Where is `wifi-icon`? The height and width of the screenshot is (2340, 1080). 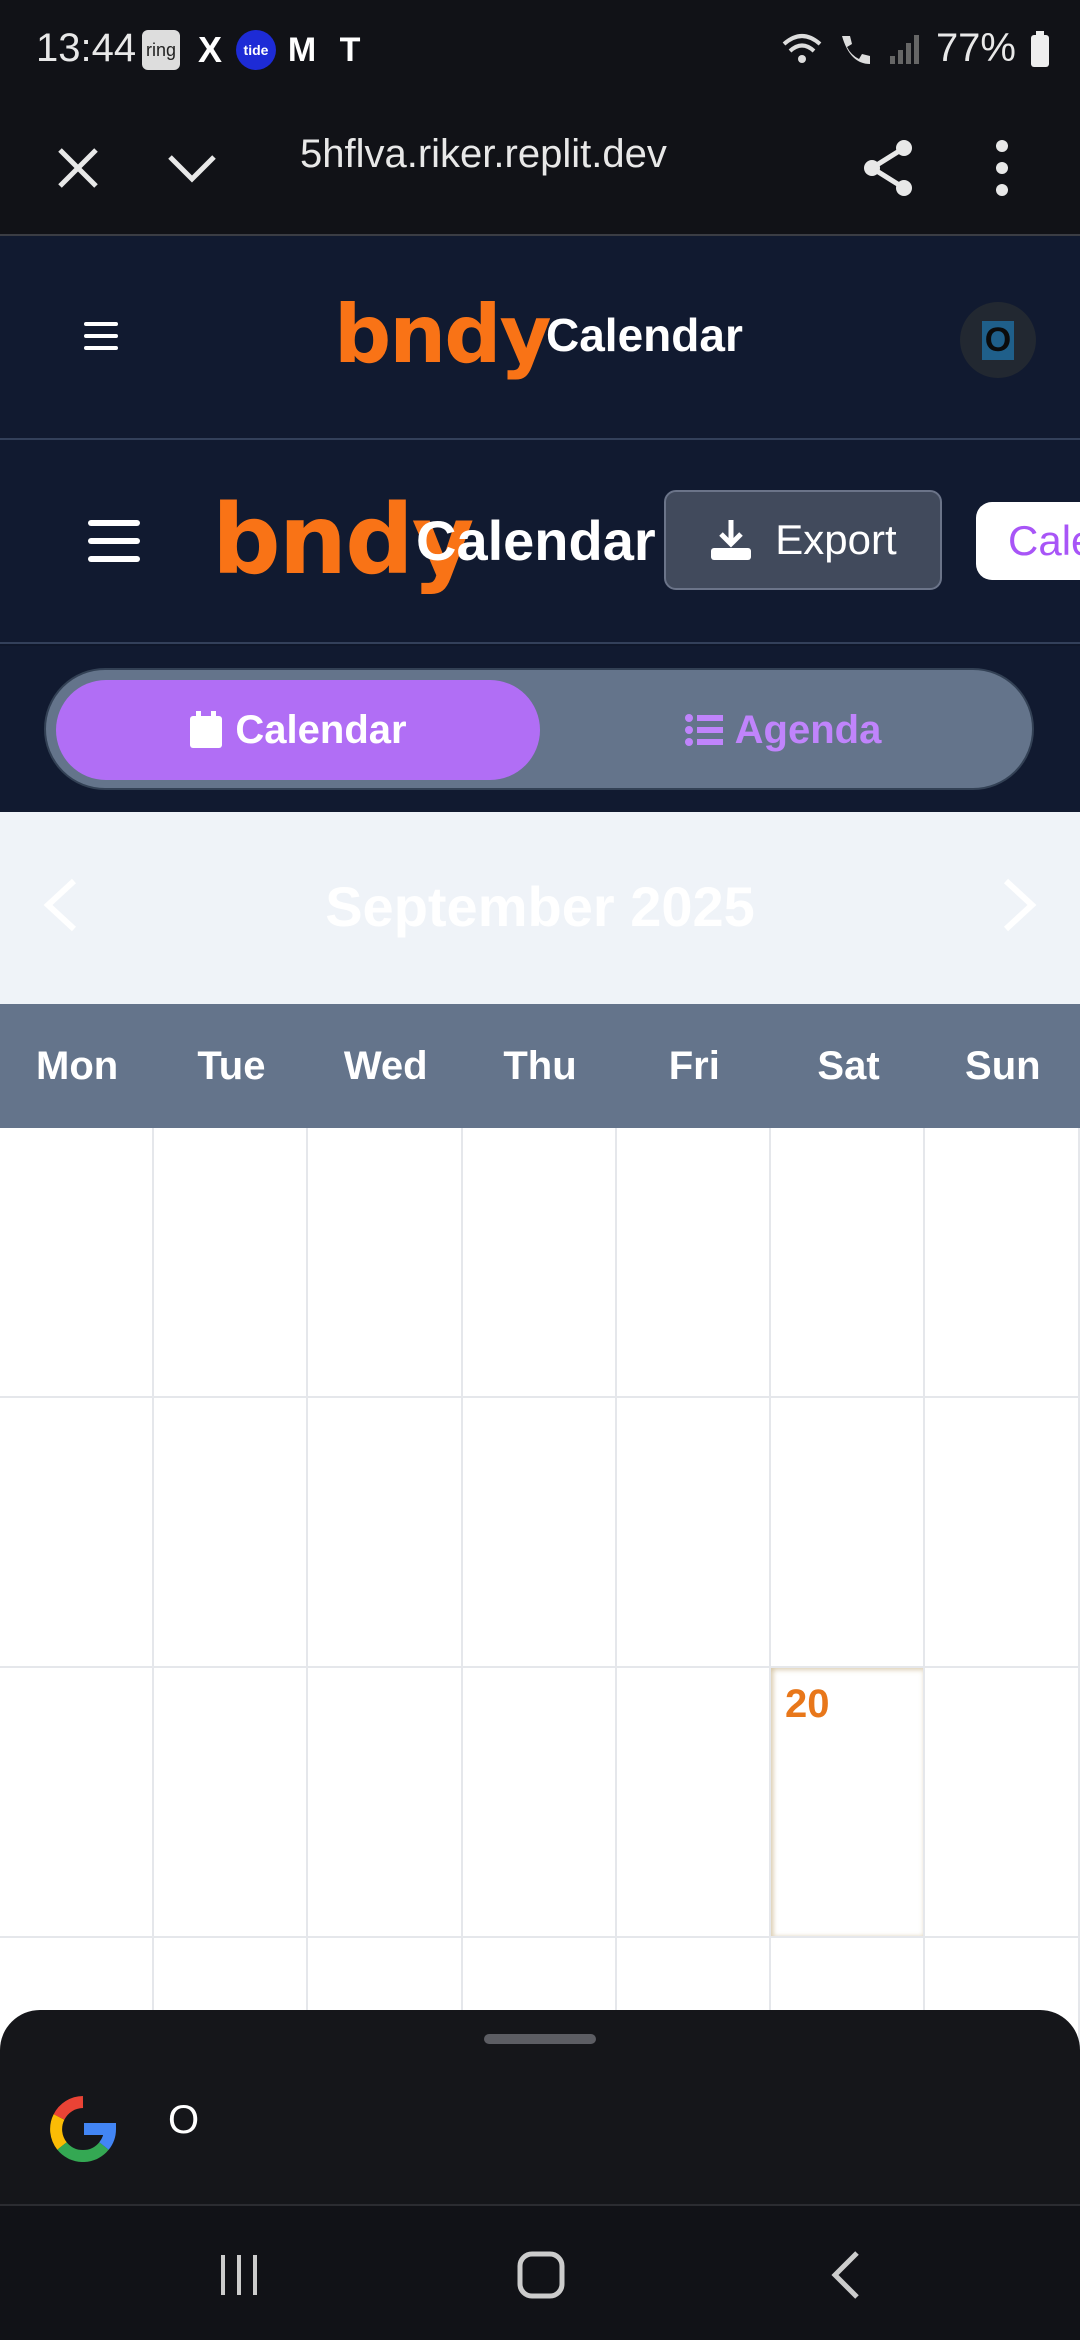
wifi-icon is located at coordinates (802, 48).